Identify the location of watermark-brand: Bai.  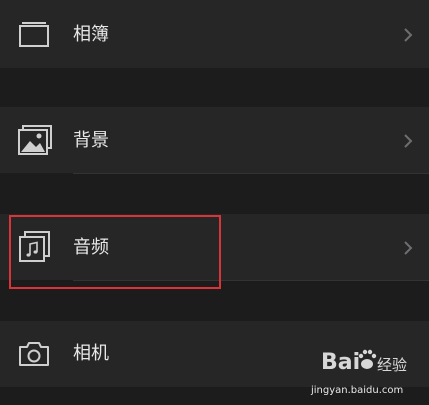
(341, 362).